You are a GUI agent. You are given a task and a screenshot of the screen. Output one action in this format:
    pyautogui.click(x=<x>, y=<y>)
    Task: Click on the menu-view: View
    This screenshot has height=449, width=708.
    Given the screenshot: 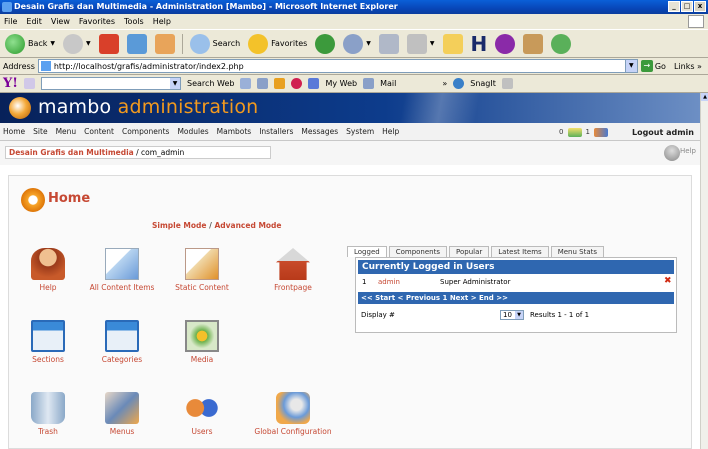 What is the action you would take?
    pyautogui.click(x=60, y=21)
    